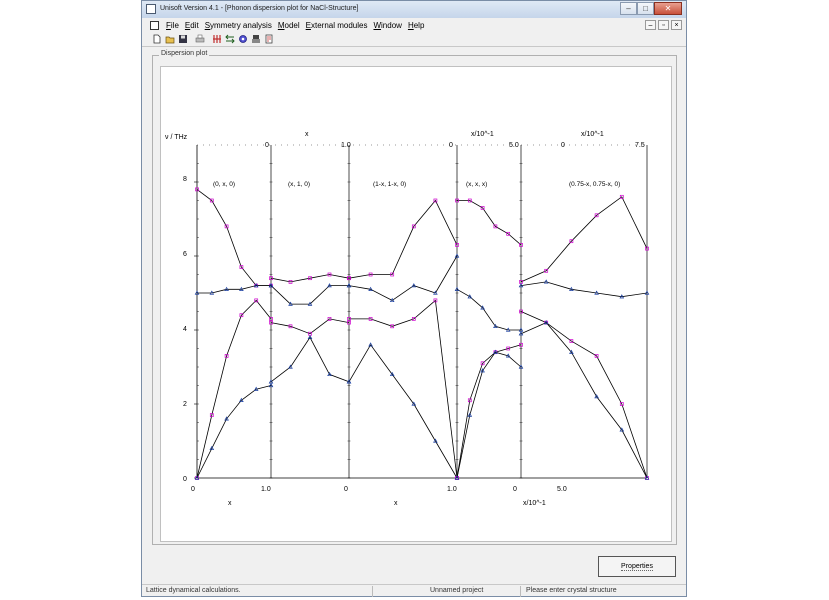 The width and height of the screenshot is (829, 600). What do you see at coordinates (592, 134) in the screenshot?
I see `top-label-p4-unit: x/10^-1` at bounding box center [592, 134].